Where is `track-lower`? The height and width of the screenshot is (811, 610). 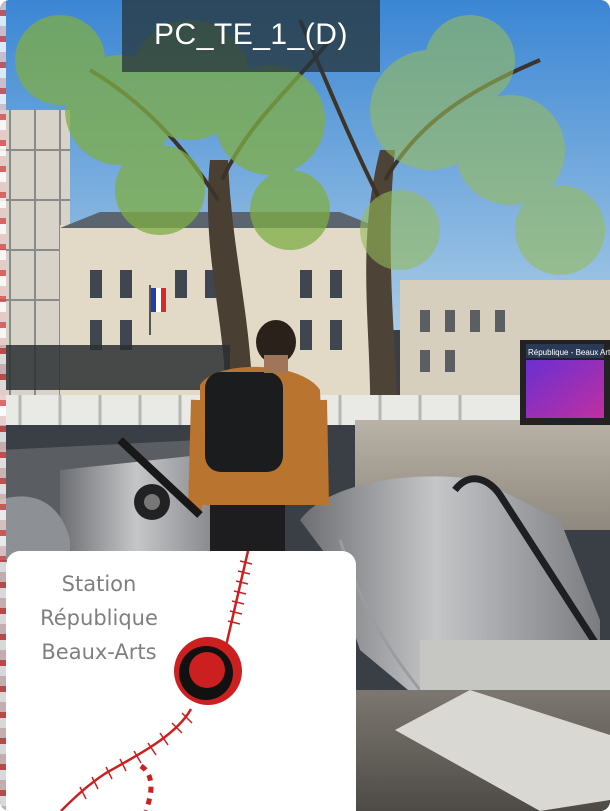
track-lower is located at coordinates (126, 759).